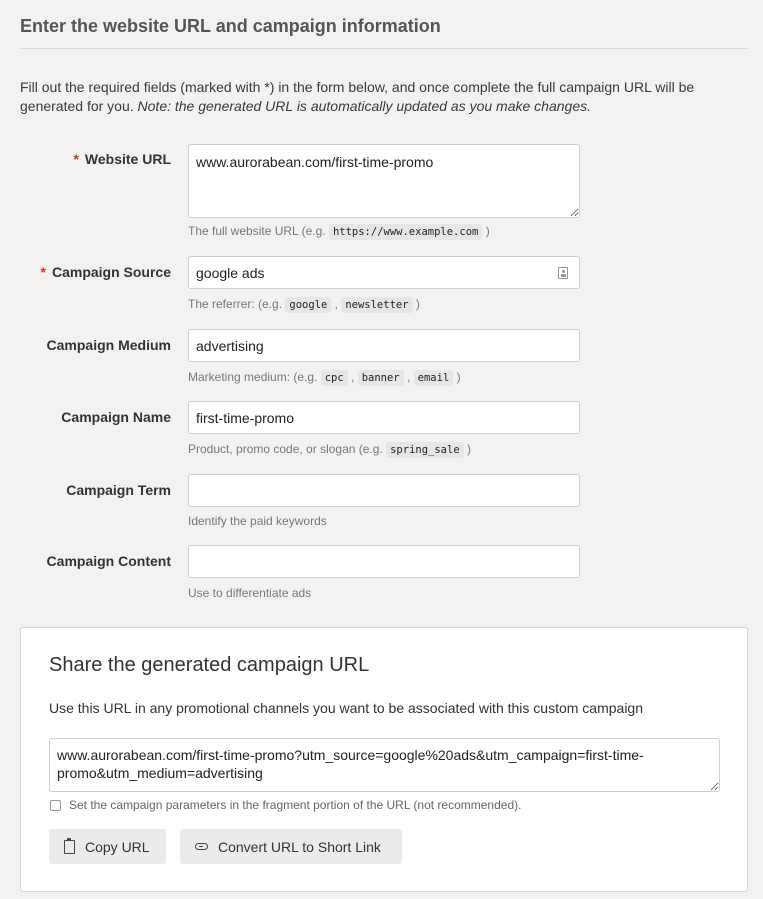 Image resolution: width=763 pixels, height=899 pixels. Describe the element at coordinates (384, 272) in the screenshot. I see `campaign-source-input` at that location.